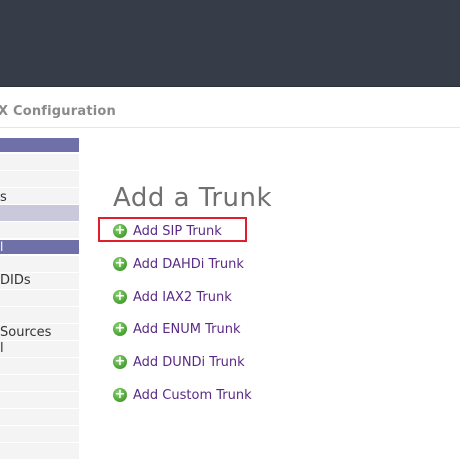 Image resolution: width=460 pixels, height=460 pixels. I want to click on add-enum-trunk-link: Add ENUM Trunk, so click(177, 329).